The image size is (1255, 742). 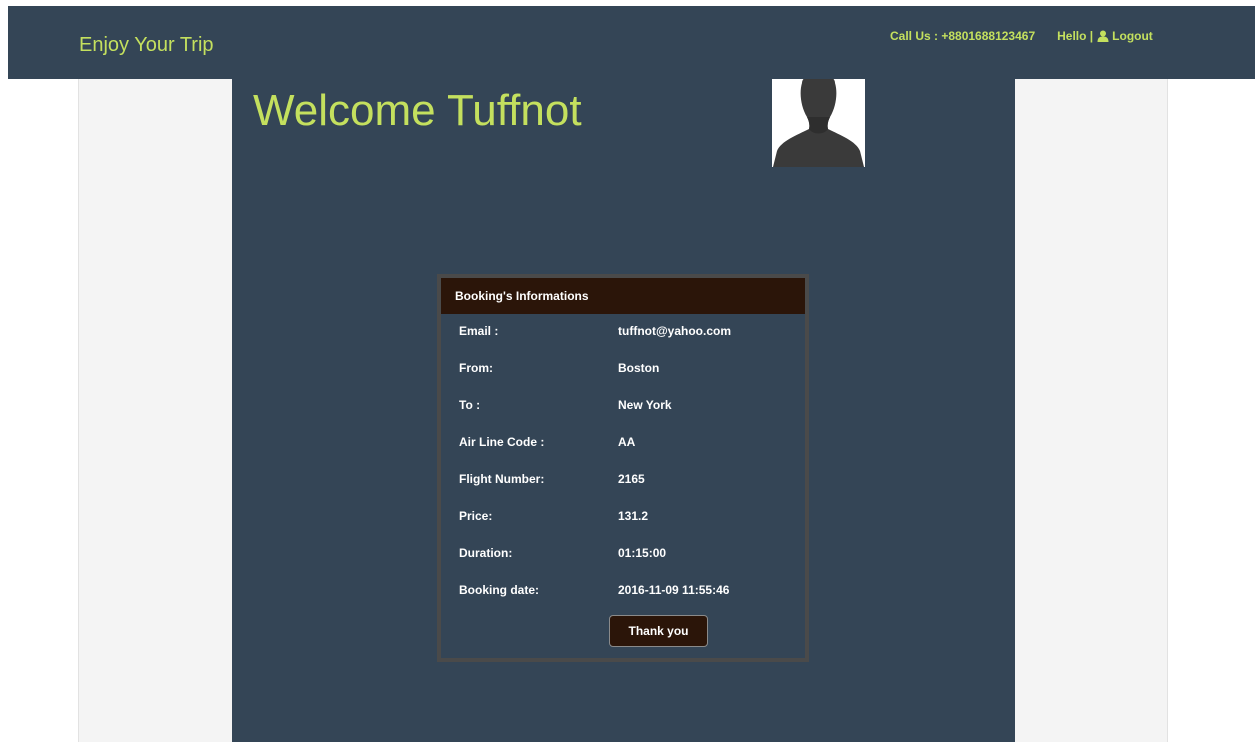 I want to click on booking-row-booking-date: Booking date: 2016-11-09 11:55:46, so click(x=623, y=593).